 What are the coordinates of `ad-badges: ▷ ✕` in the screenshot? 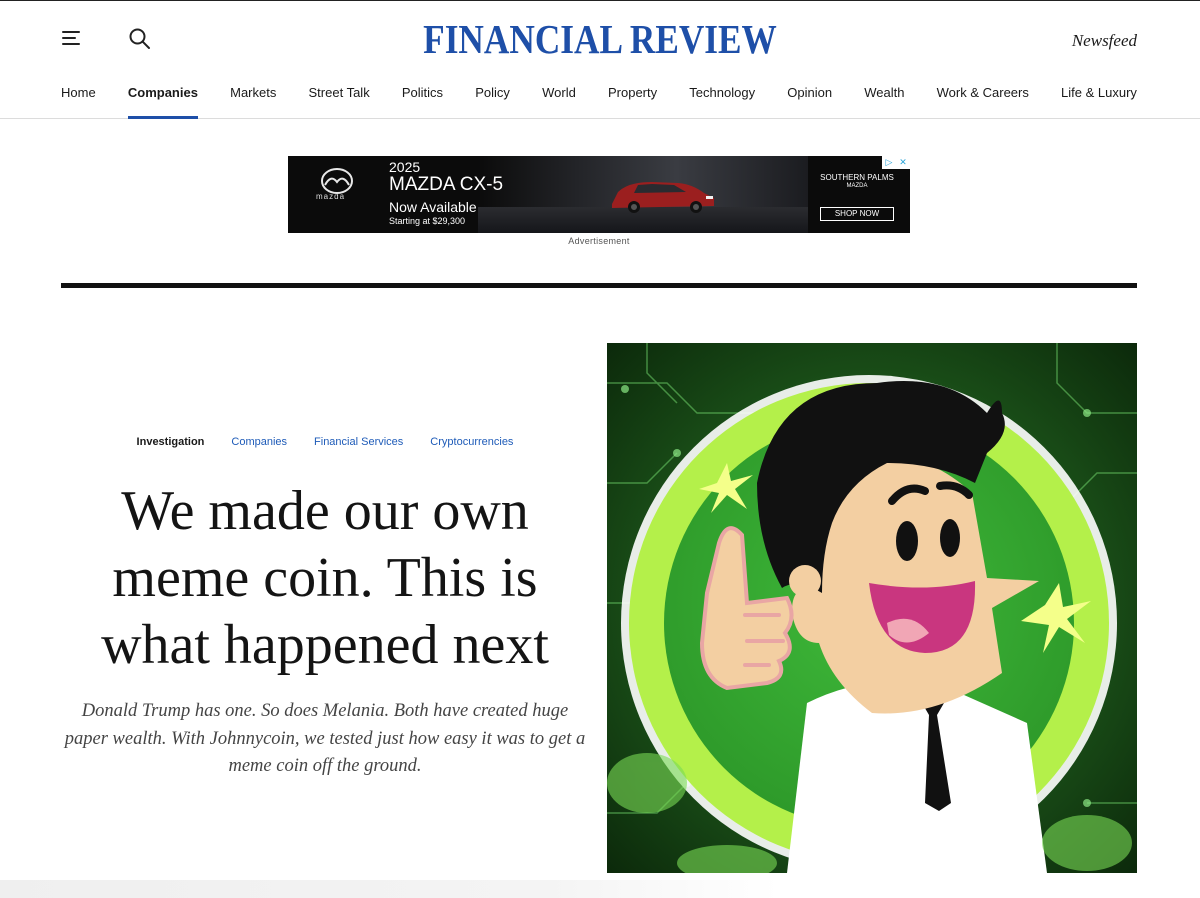 It's located at (896, 162).